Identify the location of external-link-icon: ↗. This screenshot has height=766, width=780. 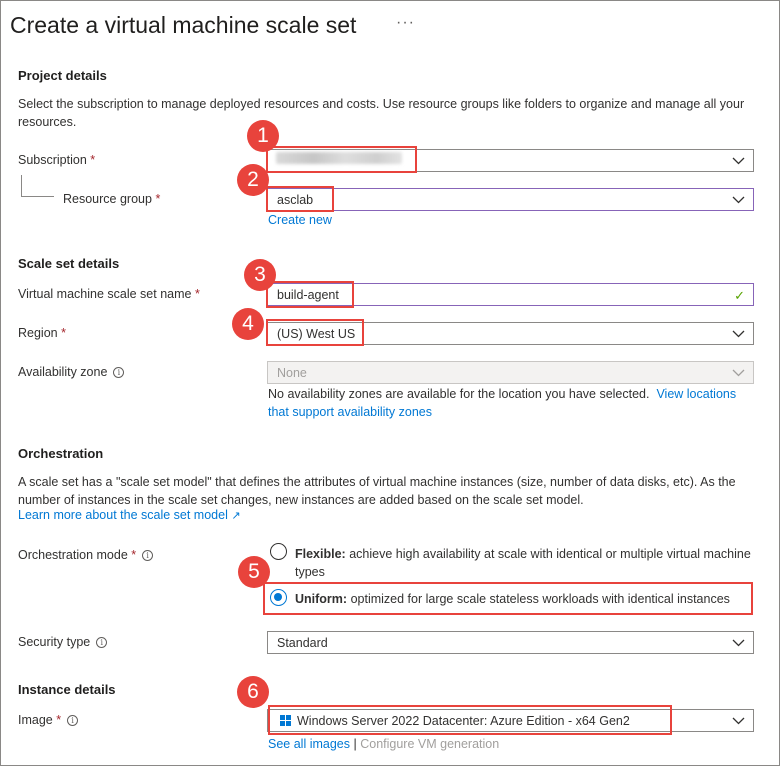
(236, 516).